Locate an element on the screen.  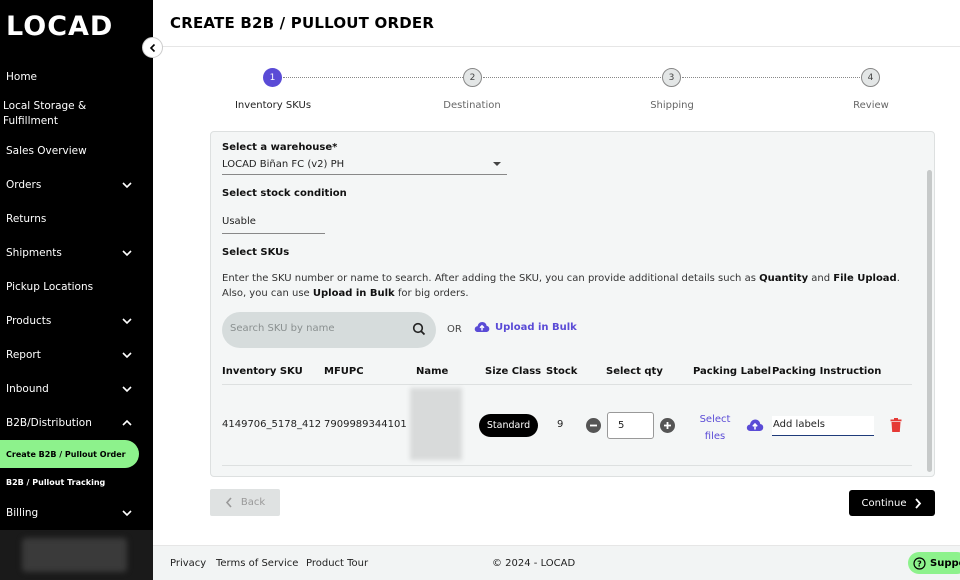
upload-in-bulk-button: Upload in Bulk is located at coordinates (525, 327).